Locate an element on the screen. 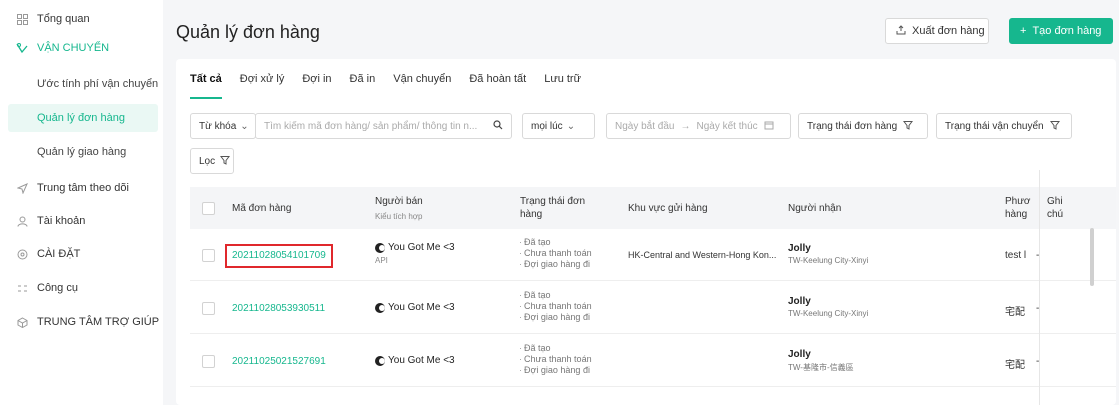 This screenshot has width=1119, height=405. delivery-method: 宅配 is located at coordinates (1015, 365).